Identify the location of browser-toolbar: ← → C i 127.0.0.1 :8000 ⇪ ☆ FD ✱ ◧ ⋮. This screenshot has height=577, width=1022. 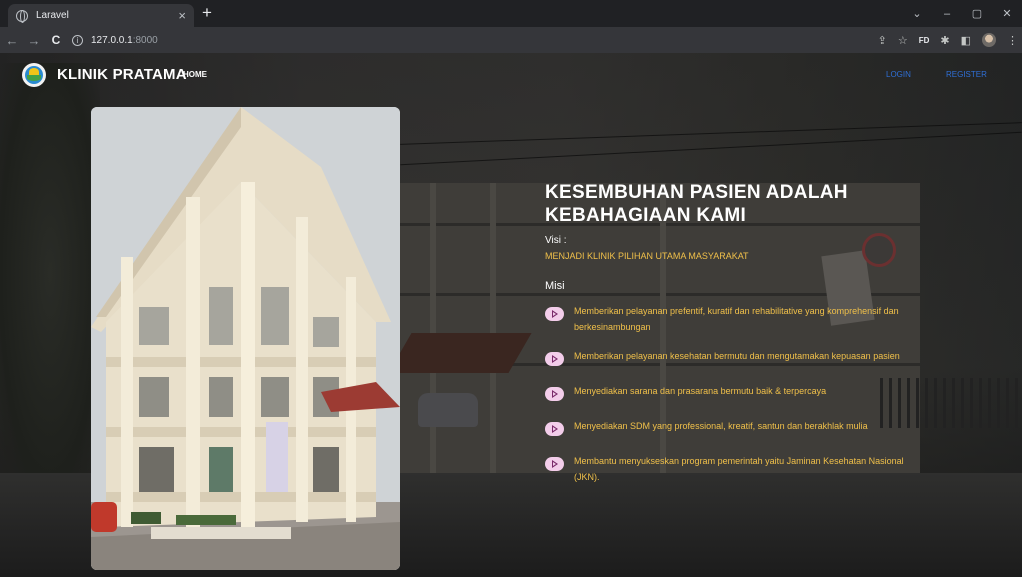
(511, 40).